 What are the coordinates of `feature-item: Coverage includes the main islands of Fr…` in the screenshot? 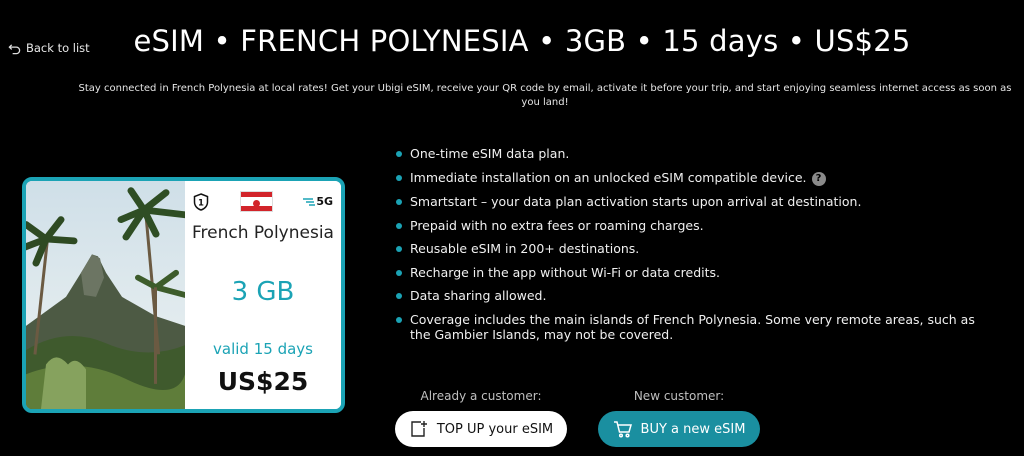 It's located at (693, 327).